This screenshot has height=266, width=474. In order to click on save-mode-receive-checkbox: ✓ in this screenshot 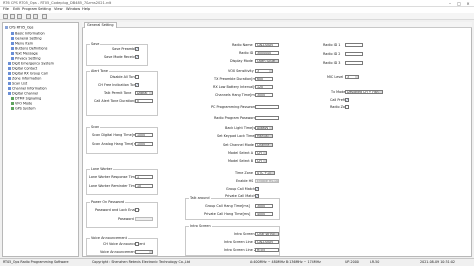, I will do `click(137, 57)`.